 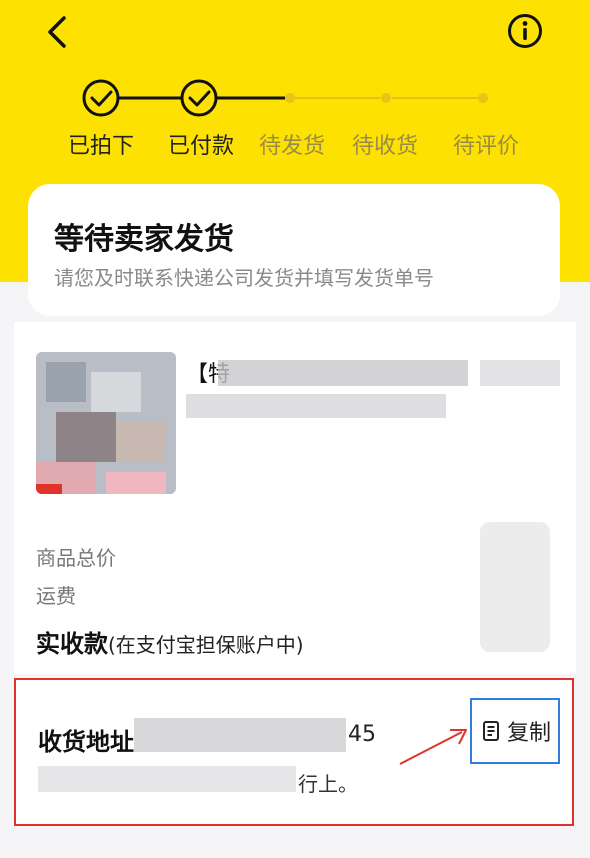 What do you see at coordinates (490, 731) in the screenshot?
I see `copy-icon` at bounding box center [490, 731].